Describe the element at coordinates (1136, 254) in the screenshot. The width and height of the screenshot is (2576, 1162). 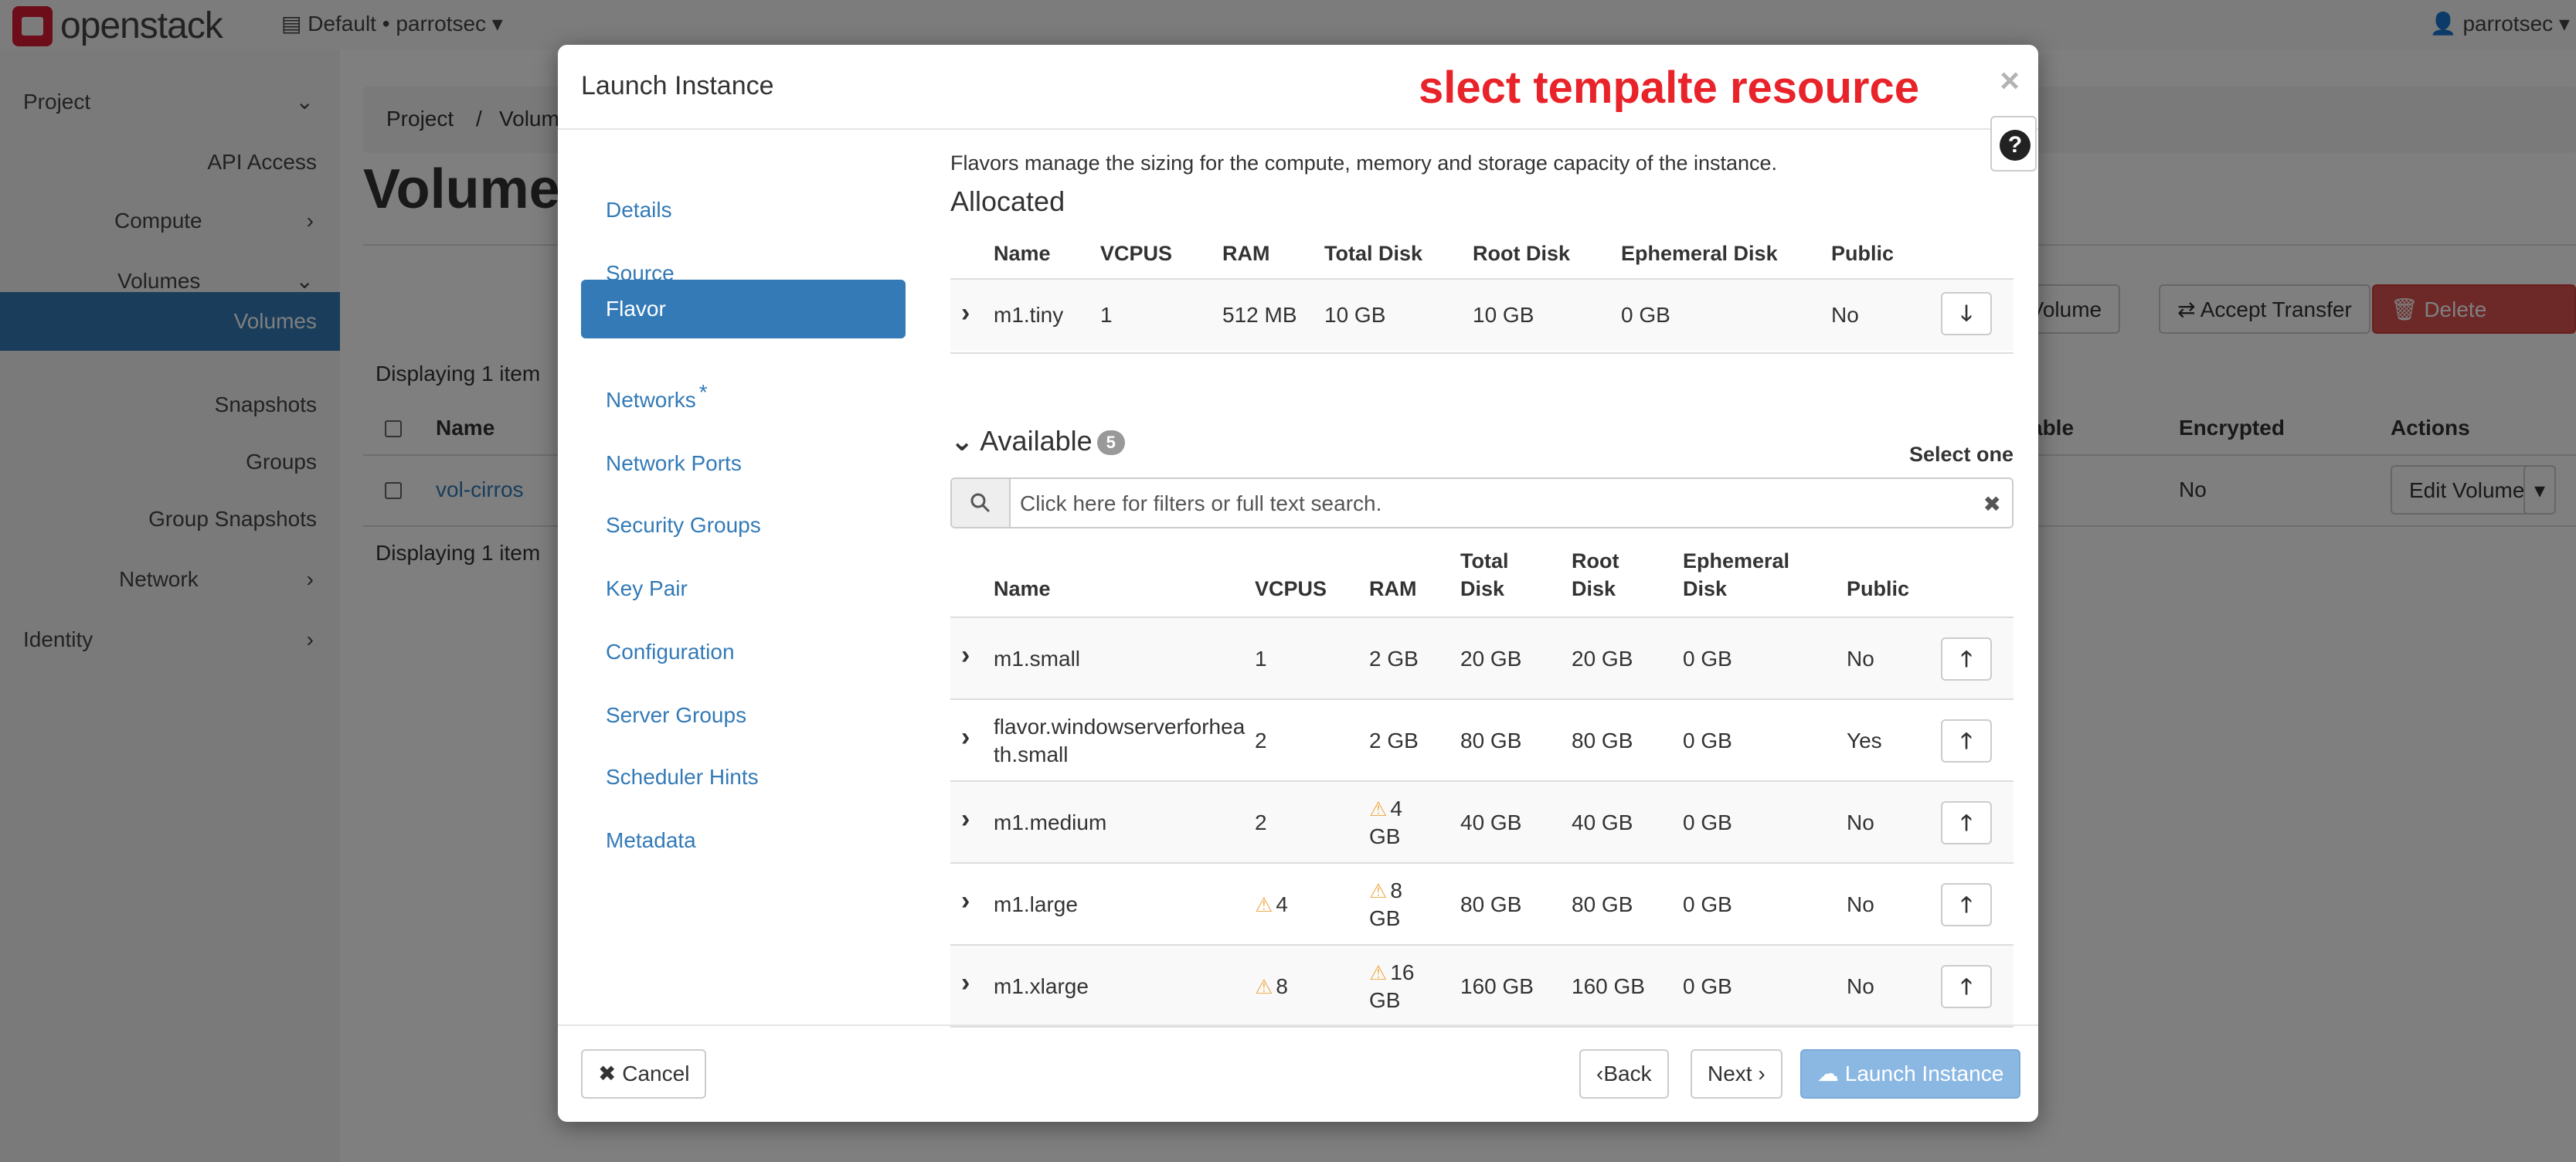
I see `allocated-header-vcpus: VCPUS` at that location.